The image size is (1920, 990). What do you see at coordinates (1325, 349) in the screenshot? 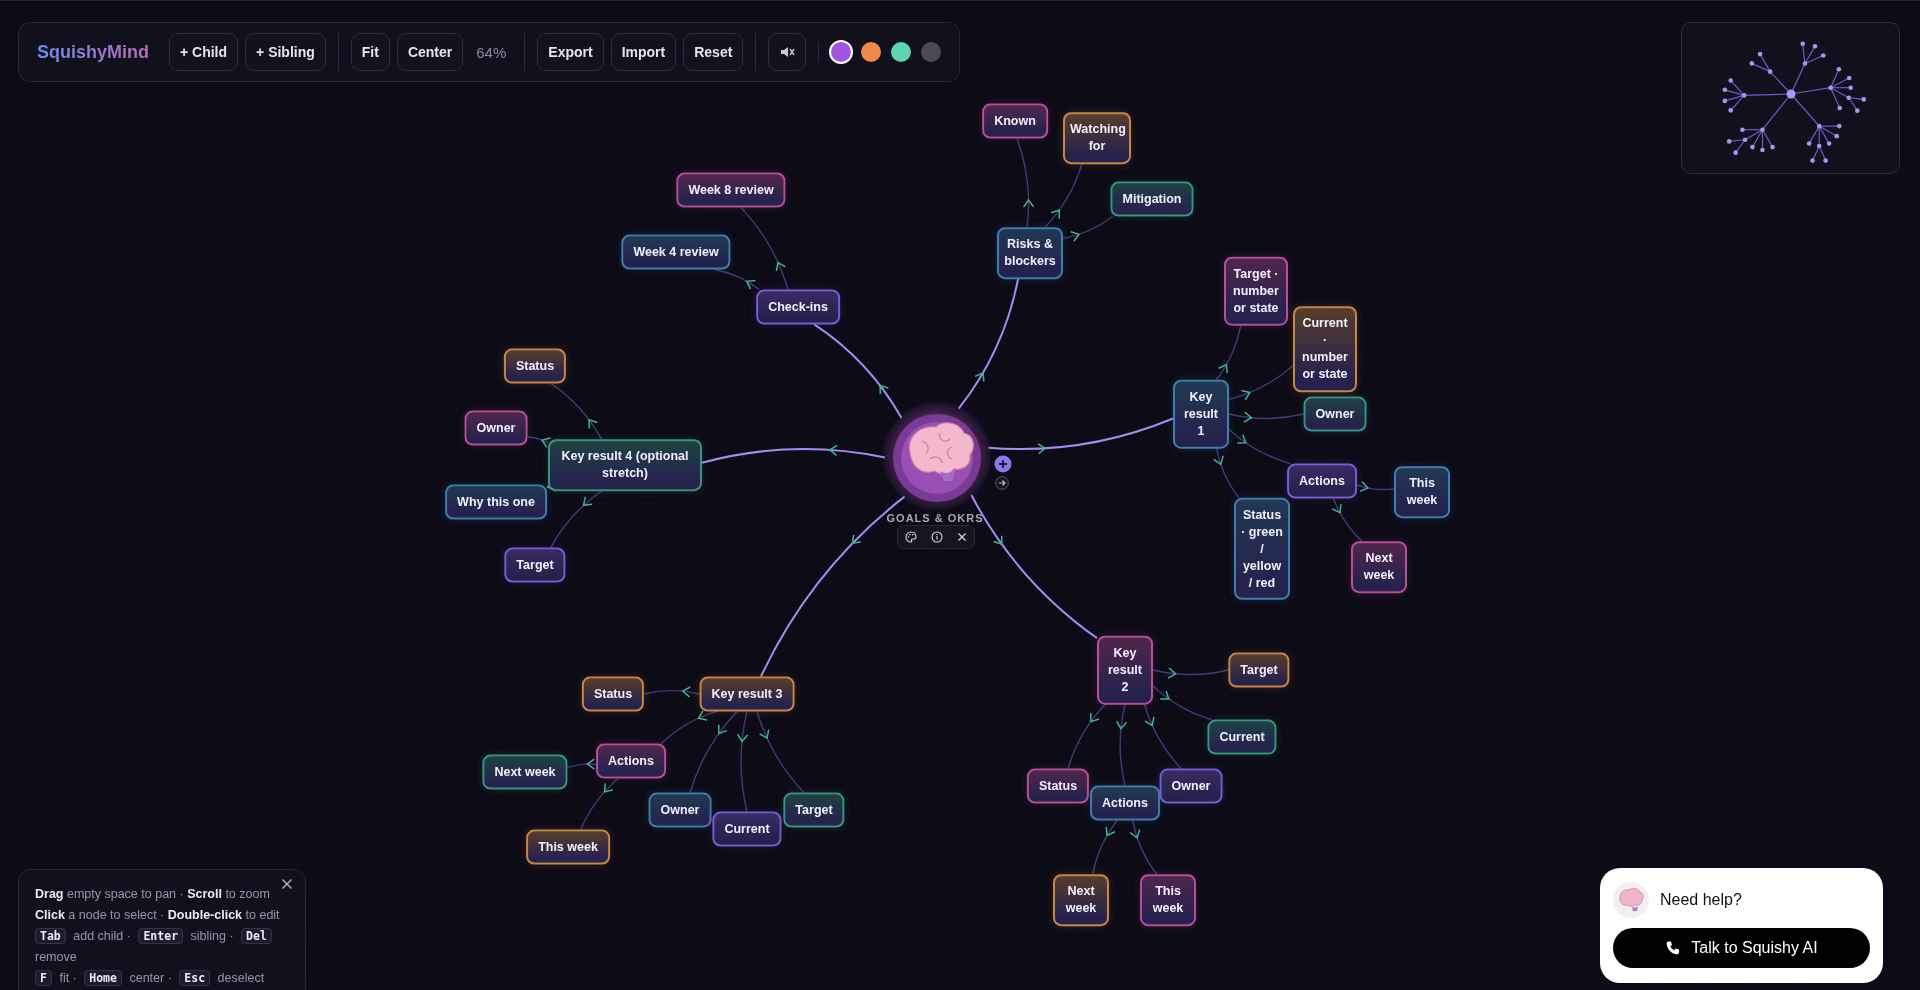
I see `mind-map-node: Current · number or state` at bounding box center [1325, 349].